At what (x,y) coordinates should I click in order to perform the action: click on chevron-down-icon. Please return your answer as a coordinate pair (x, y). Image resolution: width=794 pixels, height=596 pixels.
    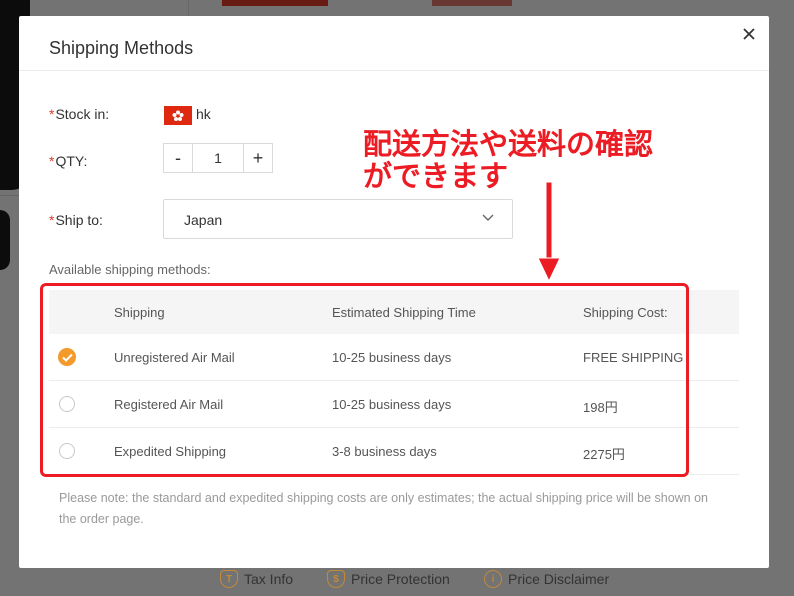
    Looking at the image, I should click on (488, 217).